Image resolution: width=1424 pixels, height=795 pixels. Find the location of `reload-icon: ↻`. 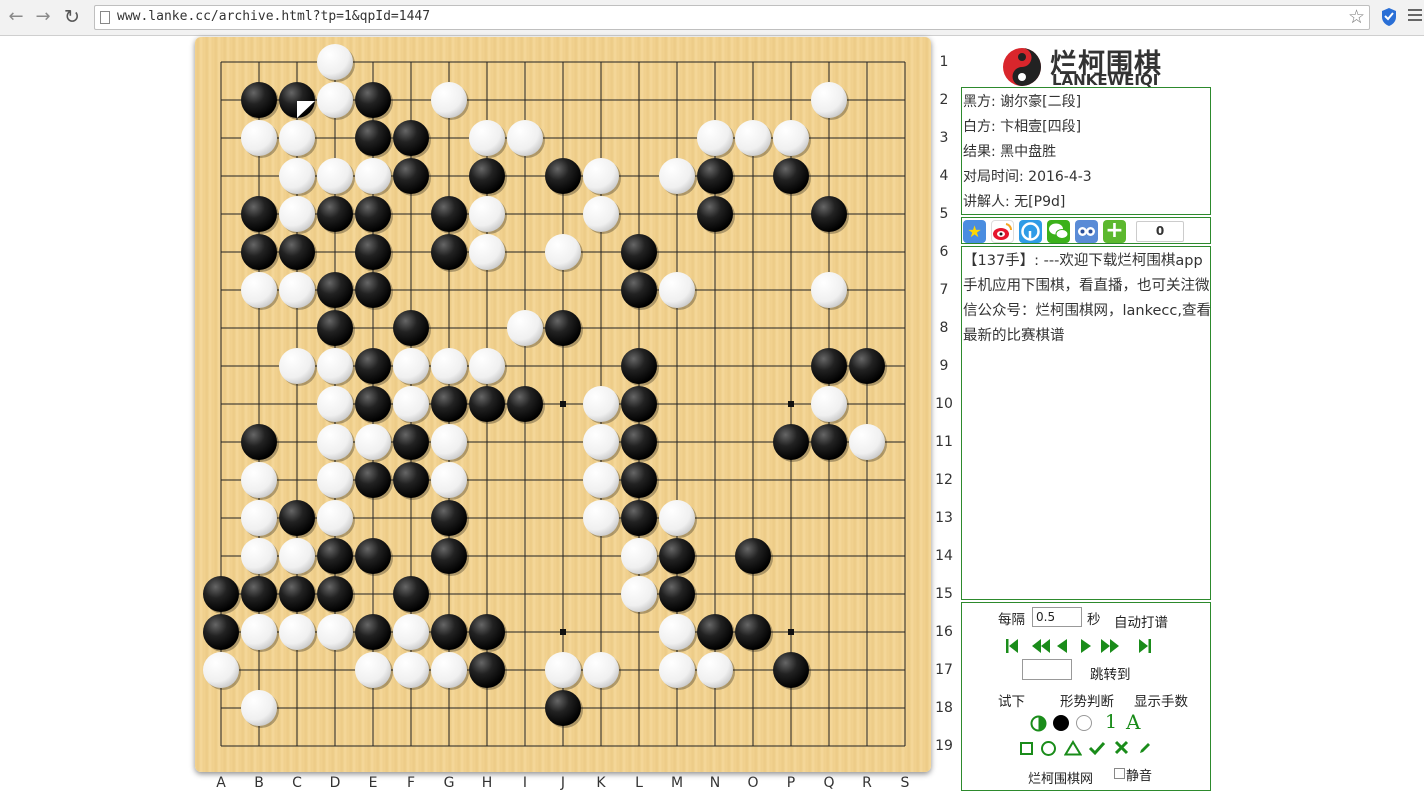

reload-icon: ↻ is located at coordinates (72, 17).